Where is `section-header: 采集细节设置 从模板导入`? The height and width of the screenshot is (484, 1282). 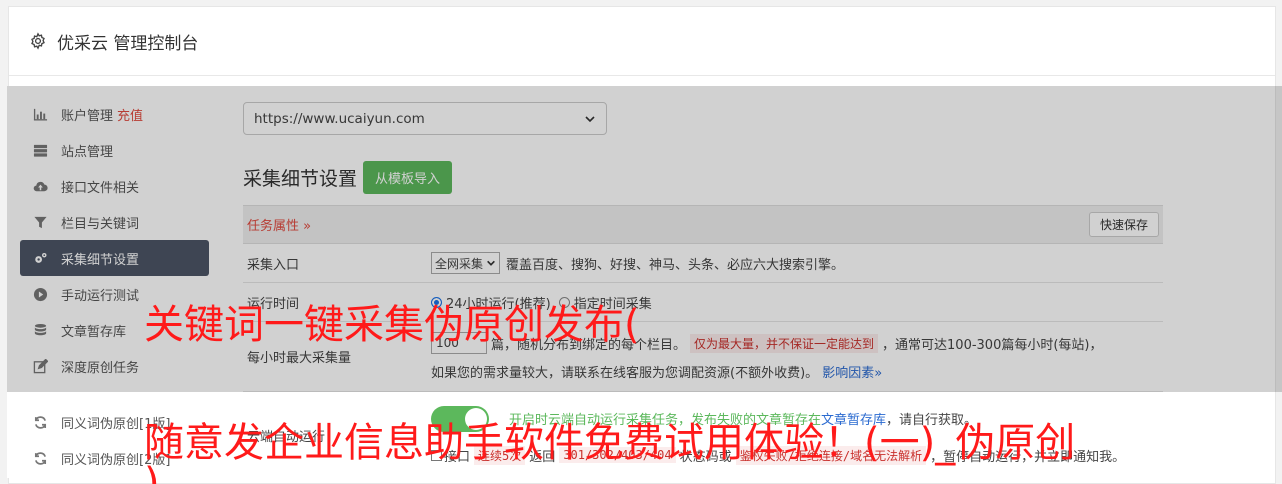
section-header: 采集细节设置 从模板导入 is located at coordinates (703, 177).